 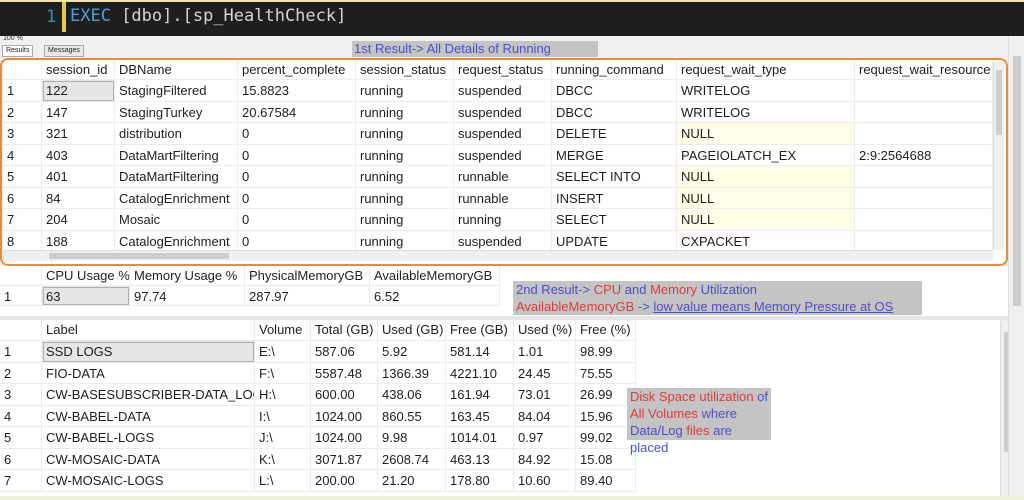 I want to click on grid1-horizontal-scrollbar, so click(x=498, y=255).